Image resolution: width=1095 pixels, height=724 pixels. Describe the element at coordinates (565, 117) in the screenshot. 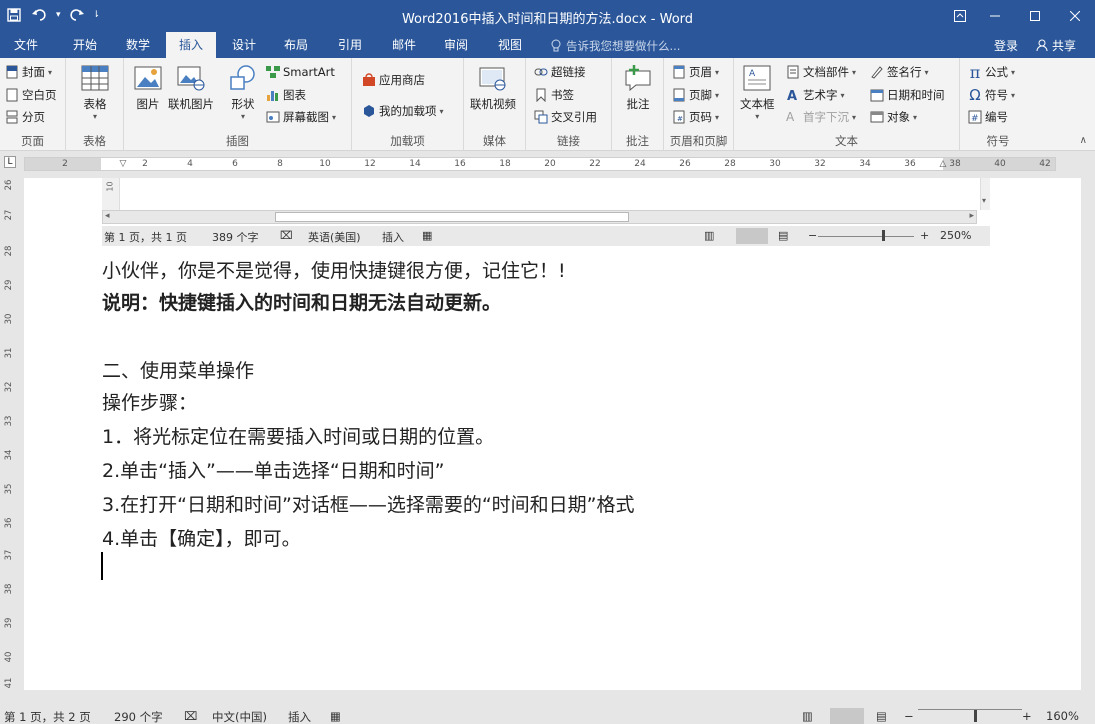

I see `cross-reference-button: 交叉引用` at that location.